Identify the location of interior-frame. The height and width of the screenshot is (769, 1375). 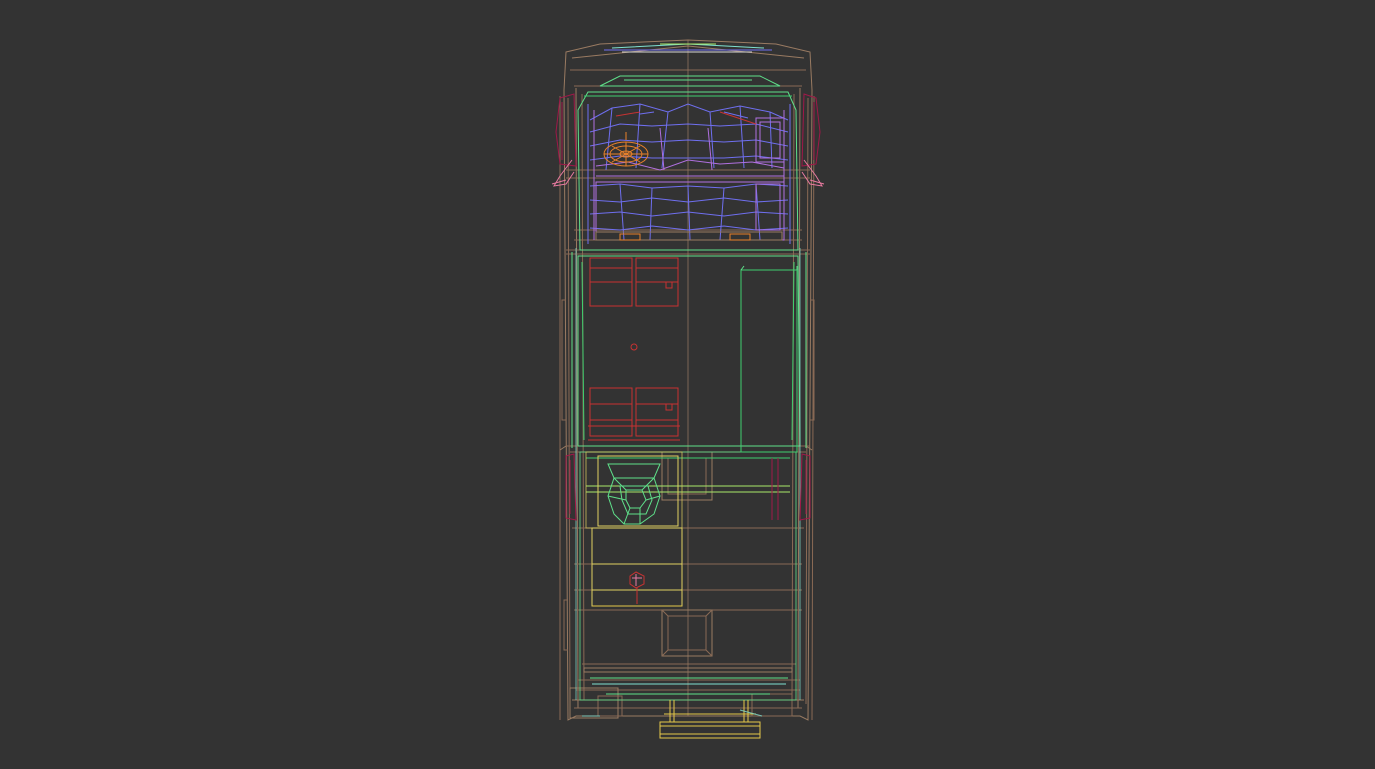
(689, 396).